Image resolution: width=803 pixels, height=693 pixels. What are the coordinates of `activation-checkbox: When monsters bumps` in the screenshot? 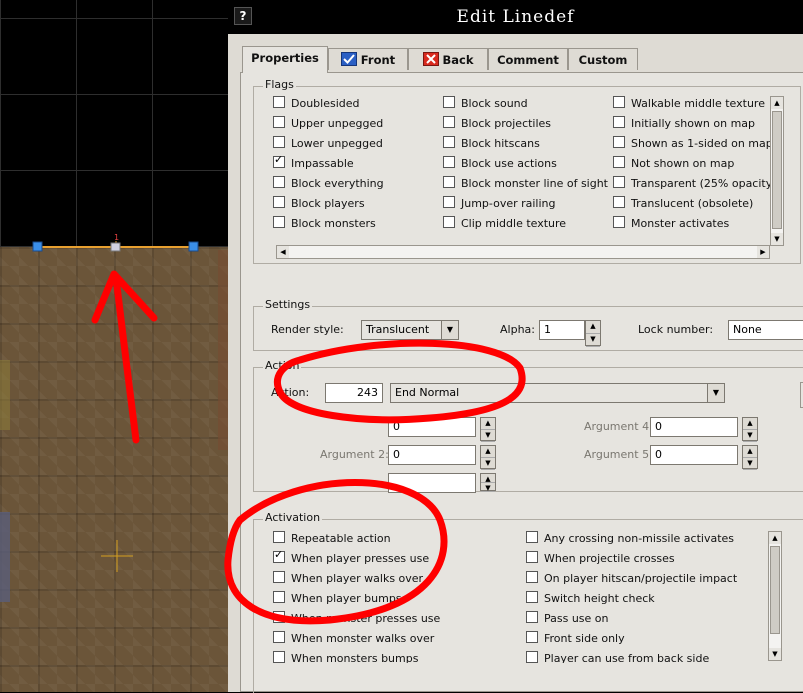 It's located at (345, 656).